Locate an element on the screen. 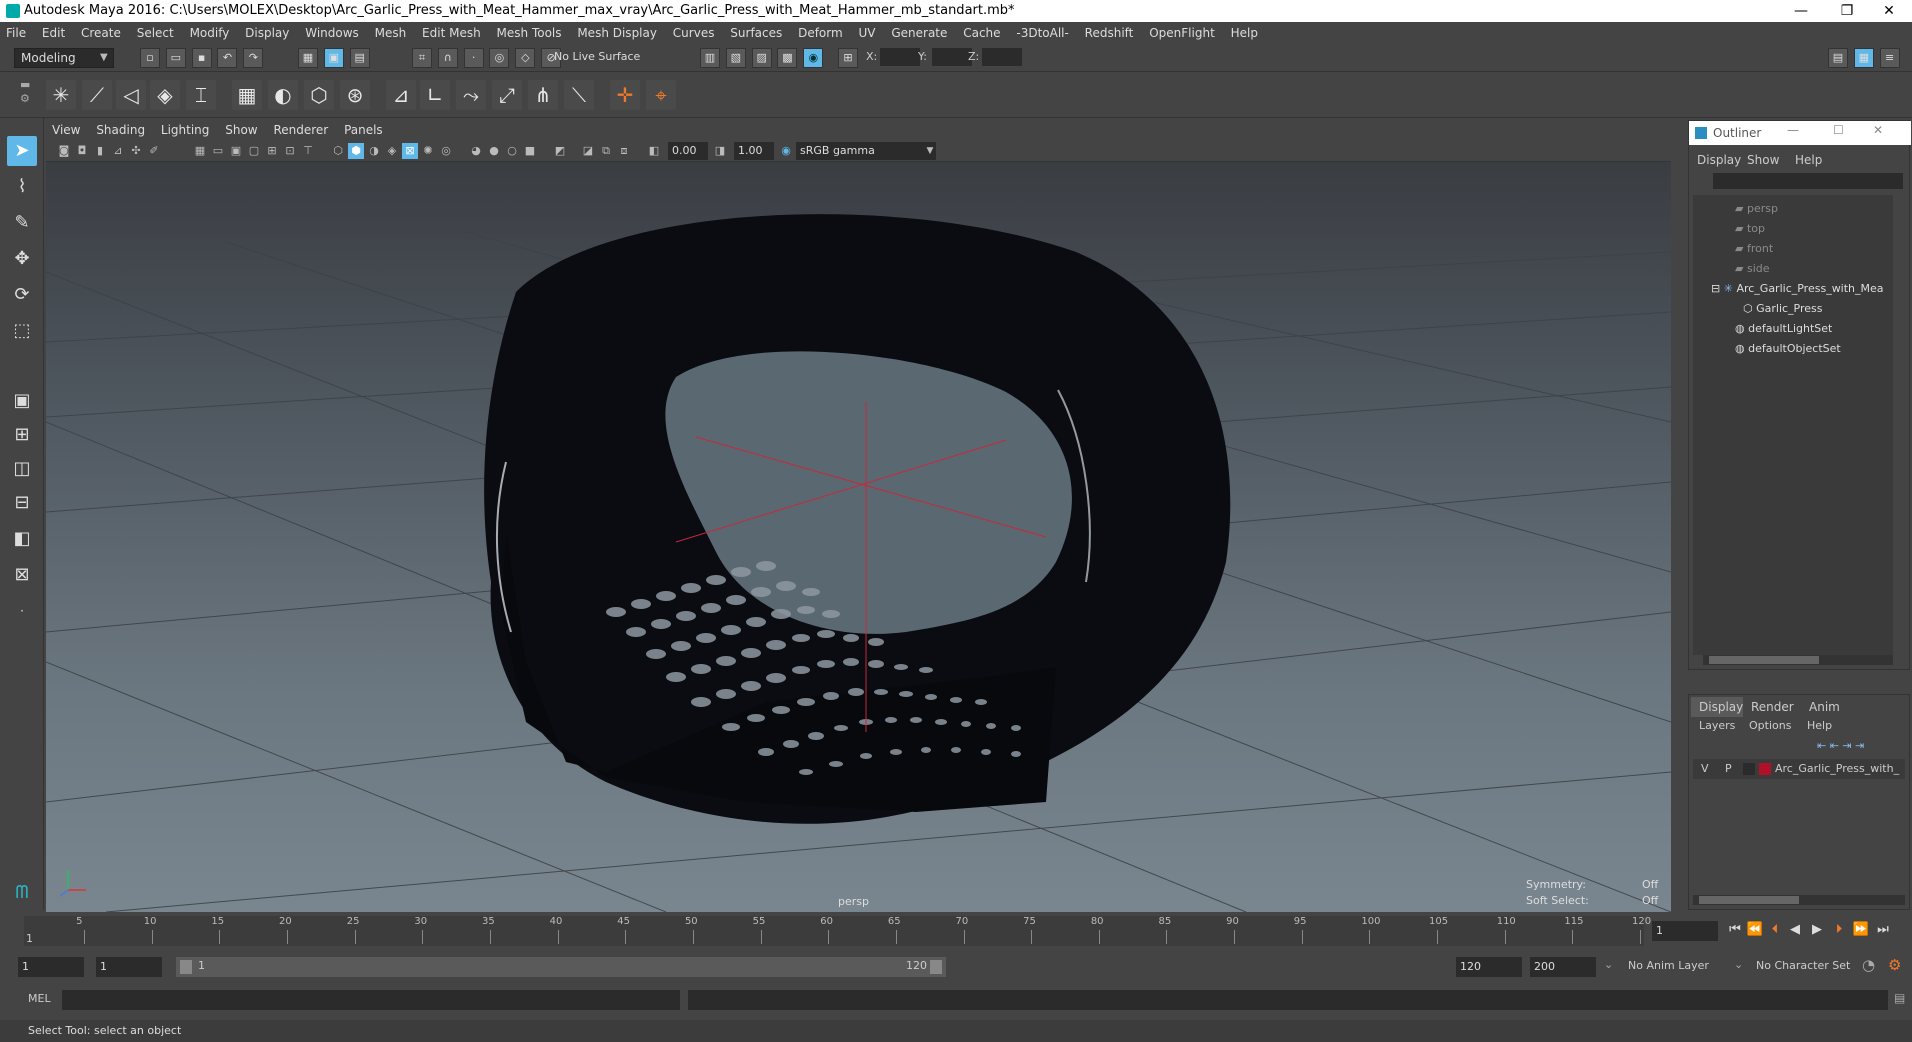 This screenshot has width=1912, height=1042. default-material-icon: ◑ is located at coordinates (374, 151).